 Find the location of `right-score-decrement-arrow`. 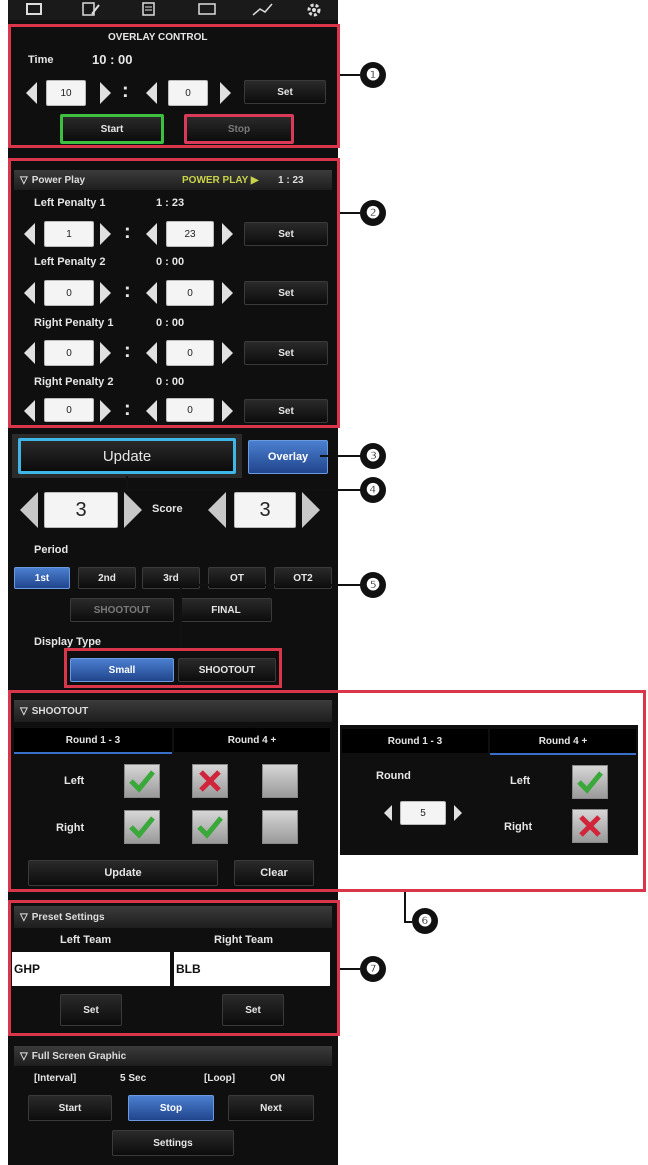

right-score-decrement-arrow is located at coordinates (217, 510).